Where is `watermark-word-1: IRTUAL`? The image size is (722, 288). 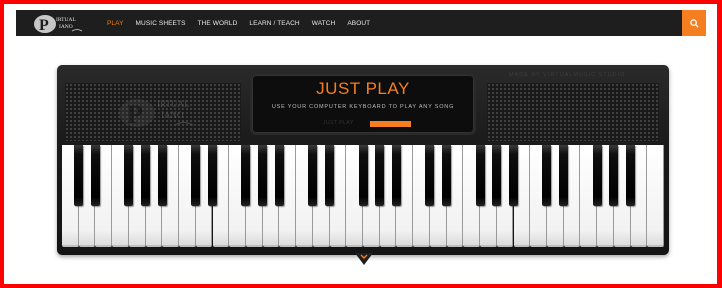 watermark-word-1: IRTUAL is located at coordinates (173, 104).